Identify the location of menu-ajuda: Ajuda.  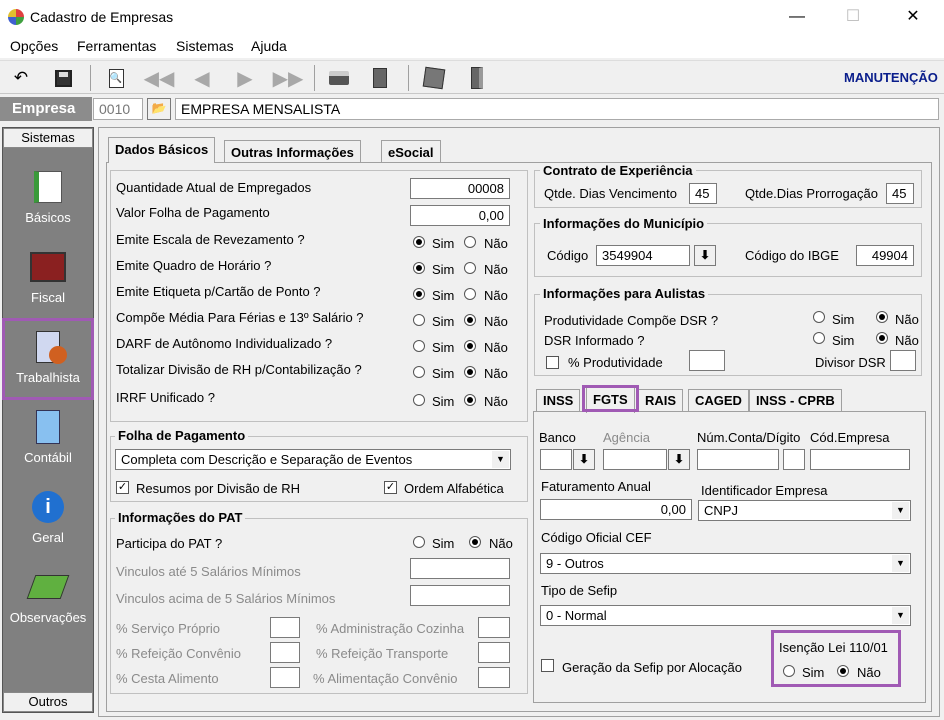
(269, 46).